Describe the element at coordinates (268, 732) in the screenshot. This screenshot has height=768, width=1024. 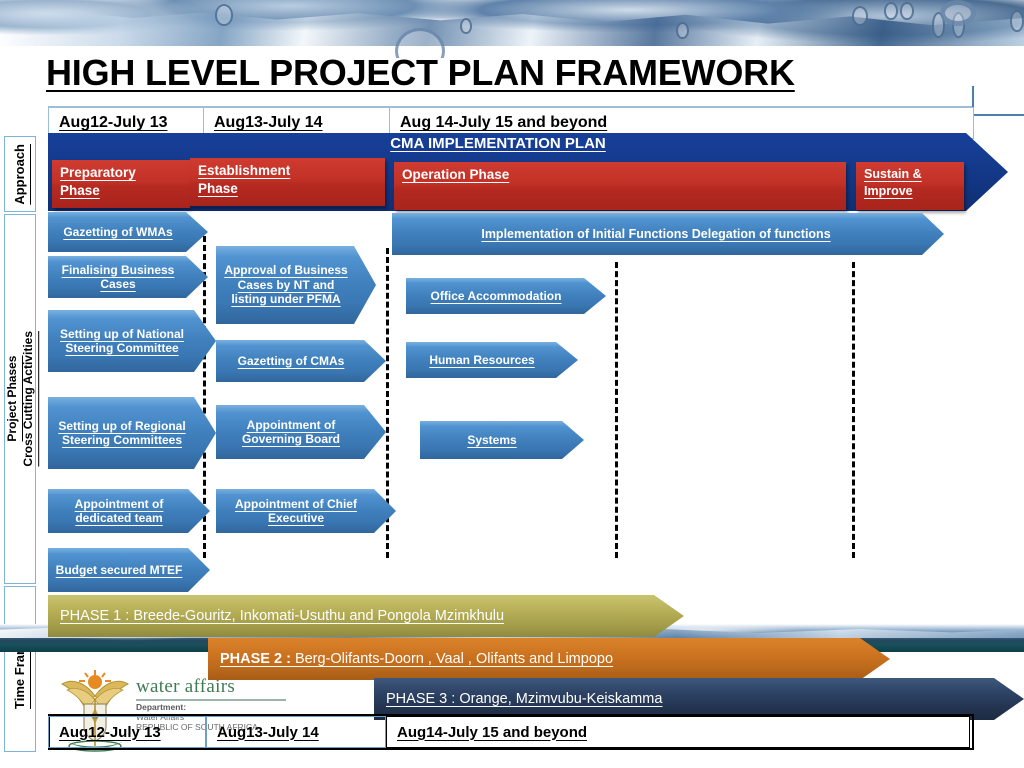
I see `bottom-date-label-2: Aug13-July 14` at that location.